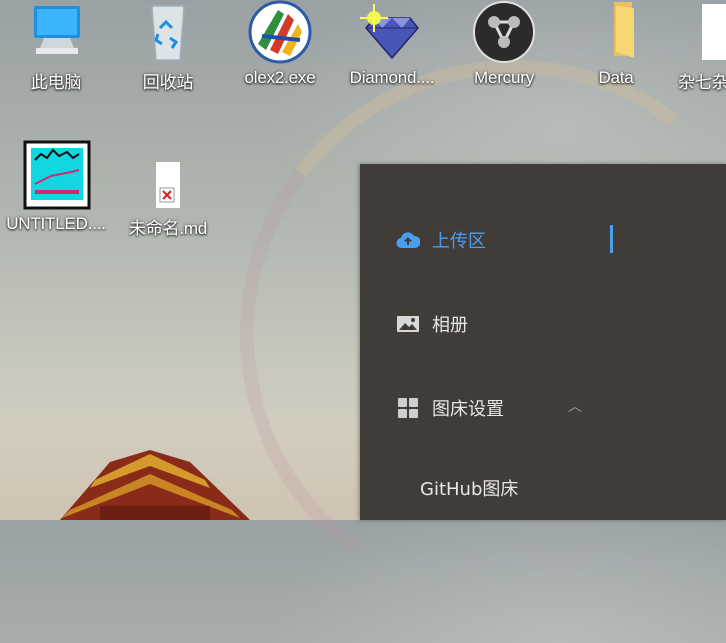 The width and height of the screenshot is (726, 643). Describe the element at coordinates (408, 324) in the screenshot. I see `image-icon` at that location.